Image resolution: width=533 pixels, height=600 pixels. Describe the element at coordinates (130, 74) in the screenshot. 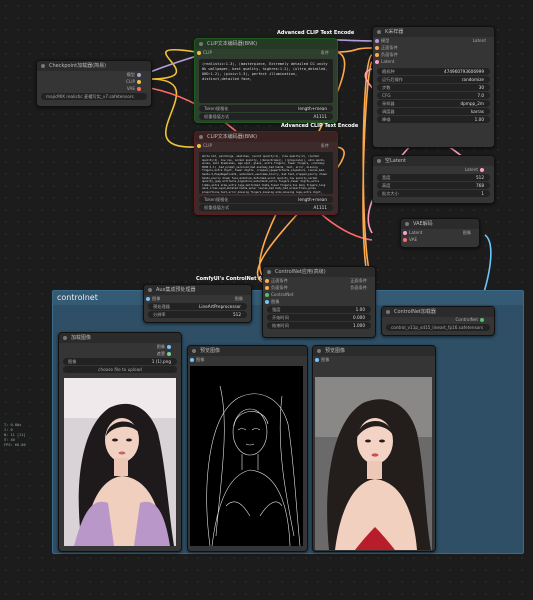

I see `output-model: 模型` at that location.